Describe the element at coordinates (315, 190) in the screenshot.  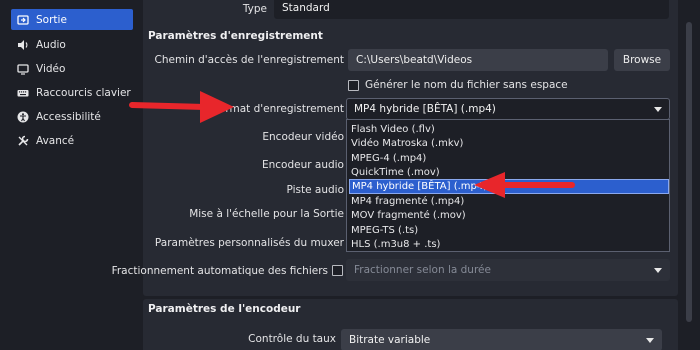
I see `audio-track-label: Piste audio` at that location.